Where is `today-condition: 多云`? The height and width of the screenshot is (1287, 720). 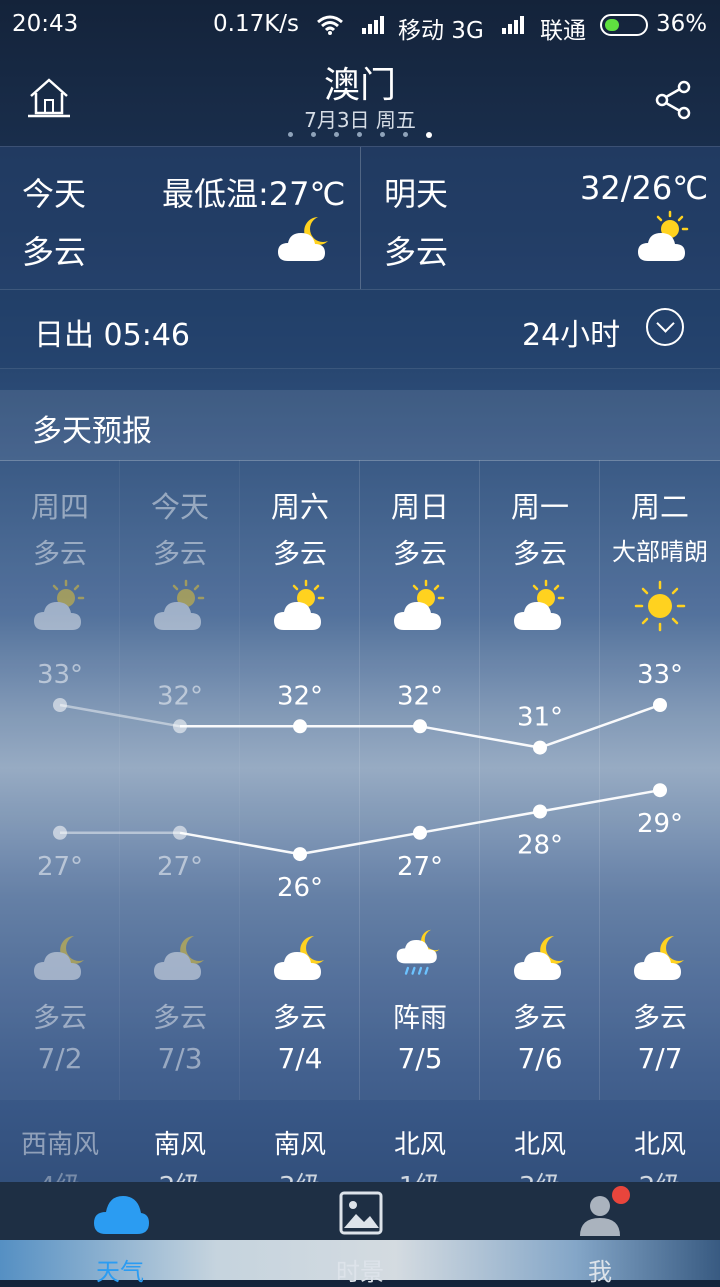 today-condition: 多云 is located at coordinates (54, 252).